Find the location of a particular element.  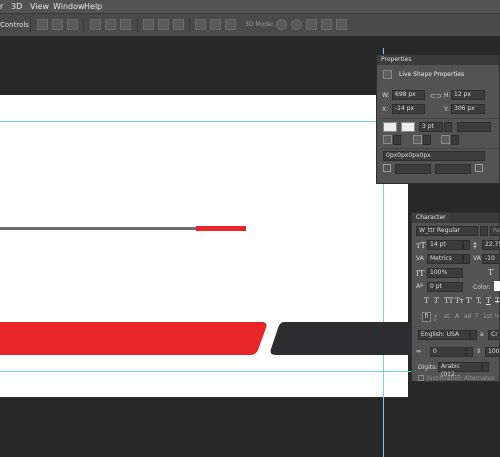

stylistic-alternates-button: ad is located at coordinates (468, 316).